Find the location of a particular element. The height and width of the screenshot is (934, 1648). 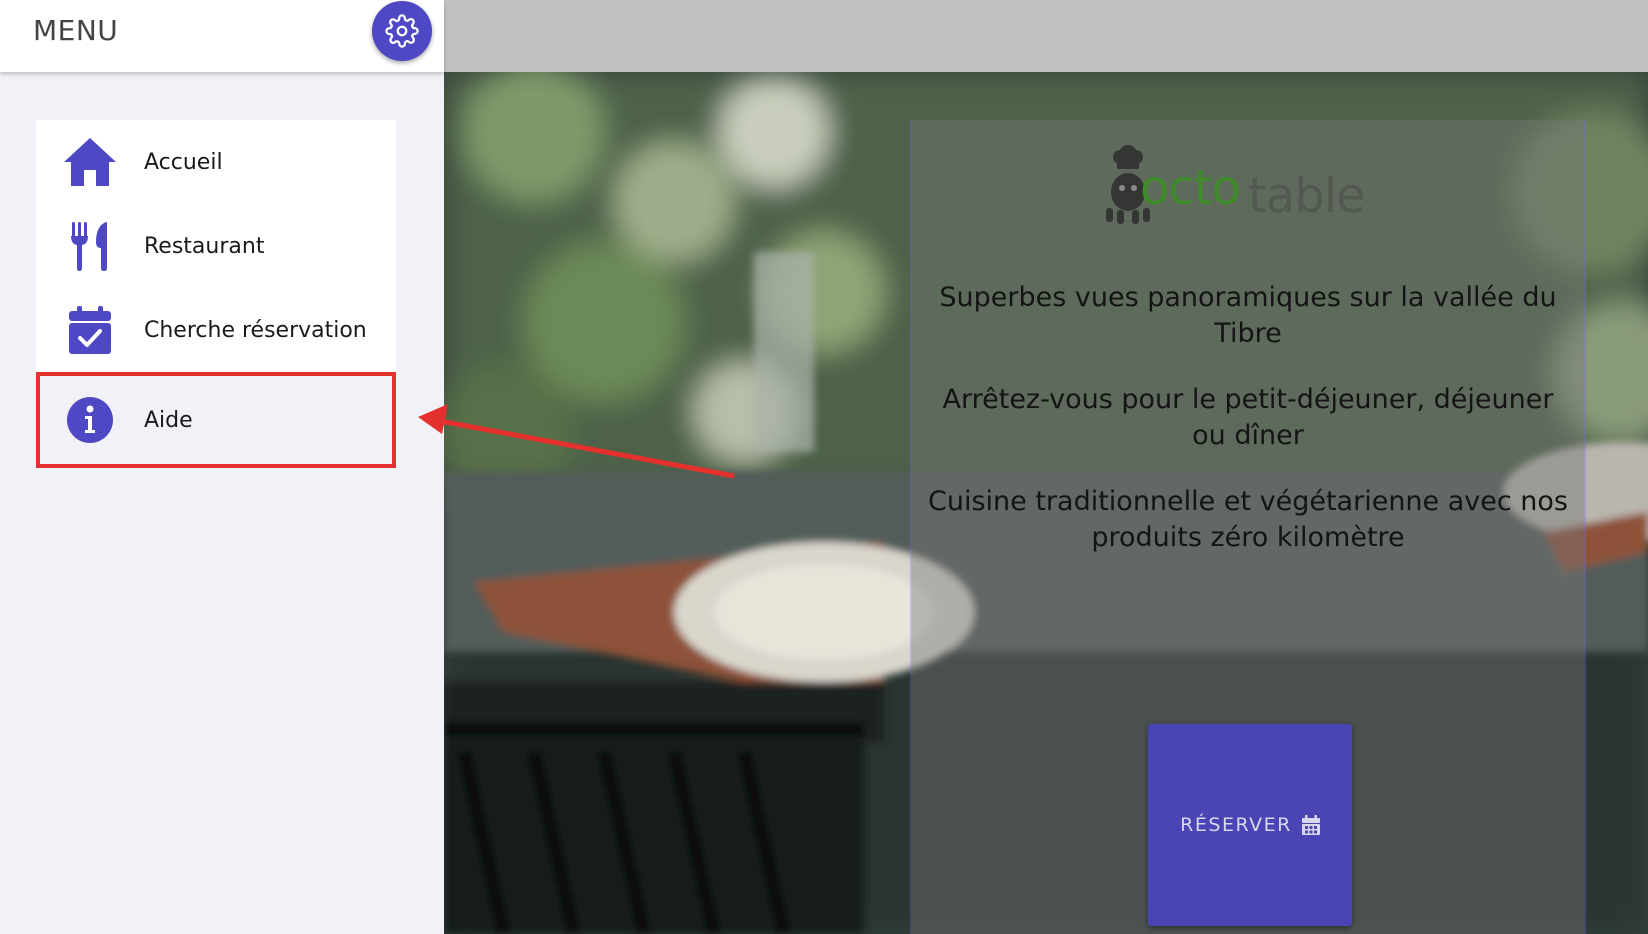

info-icon is located at coordinates (90, 420).